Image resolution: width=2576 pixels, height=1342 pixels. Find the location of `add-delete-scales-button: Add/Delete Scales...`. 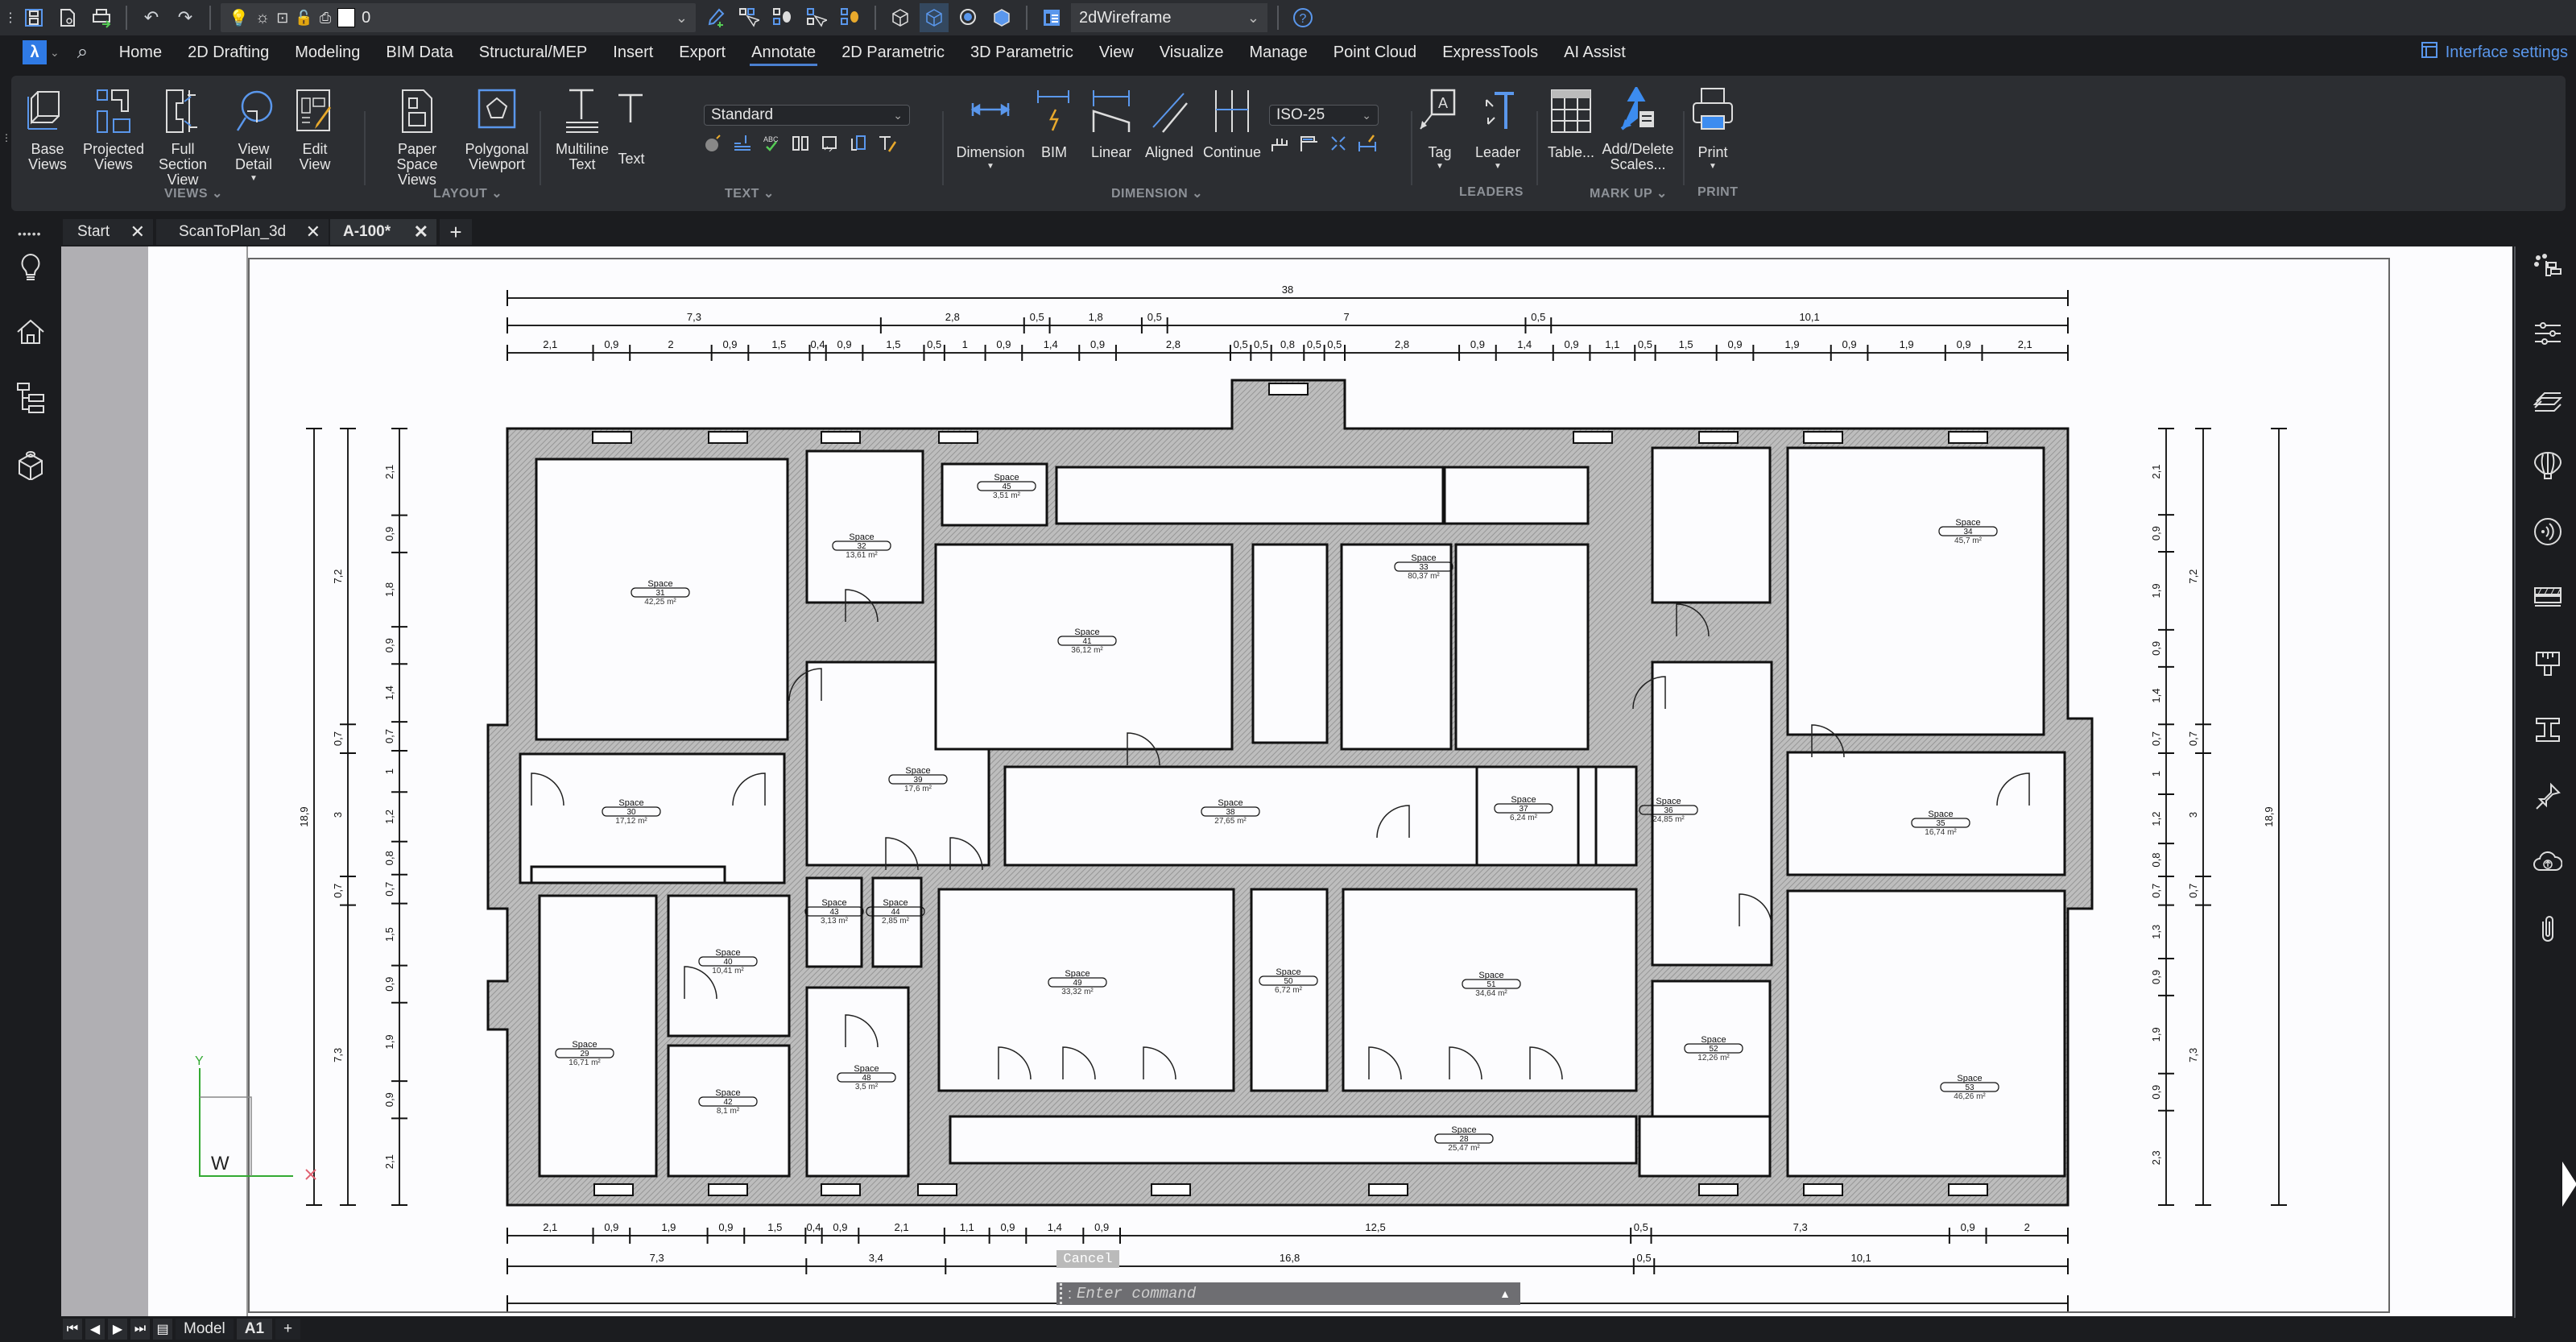

add-delete-scales-button: Add/Delete Scales... is located at coordinates (1638, 128).